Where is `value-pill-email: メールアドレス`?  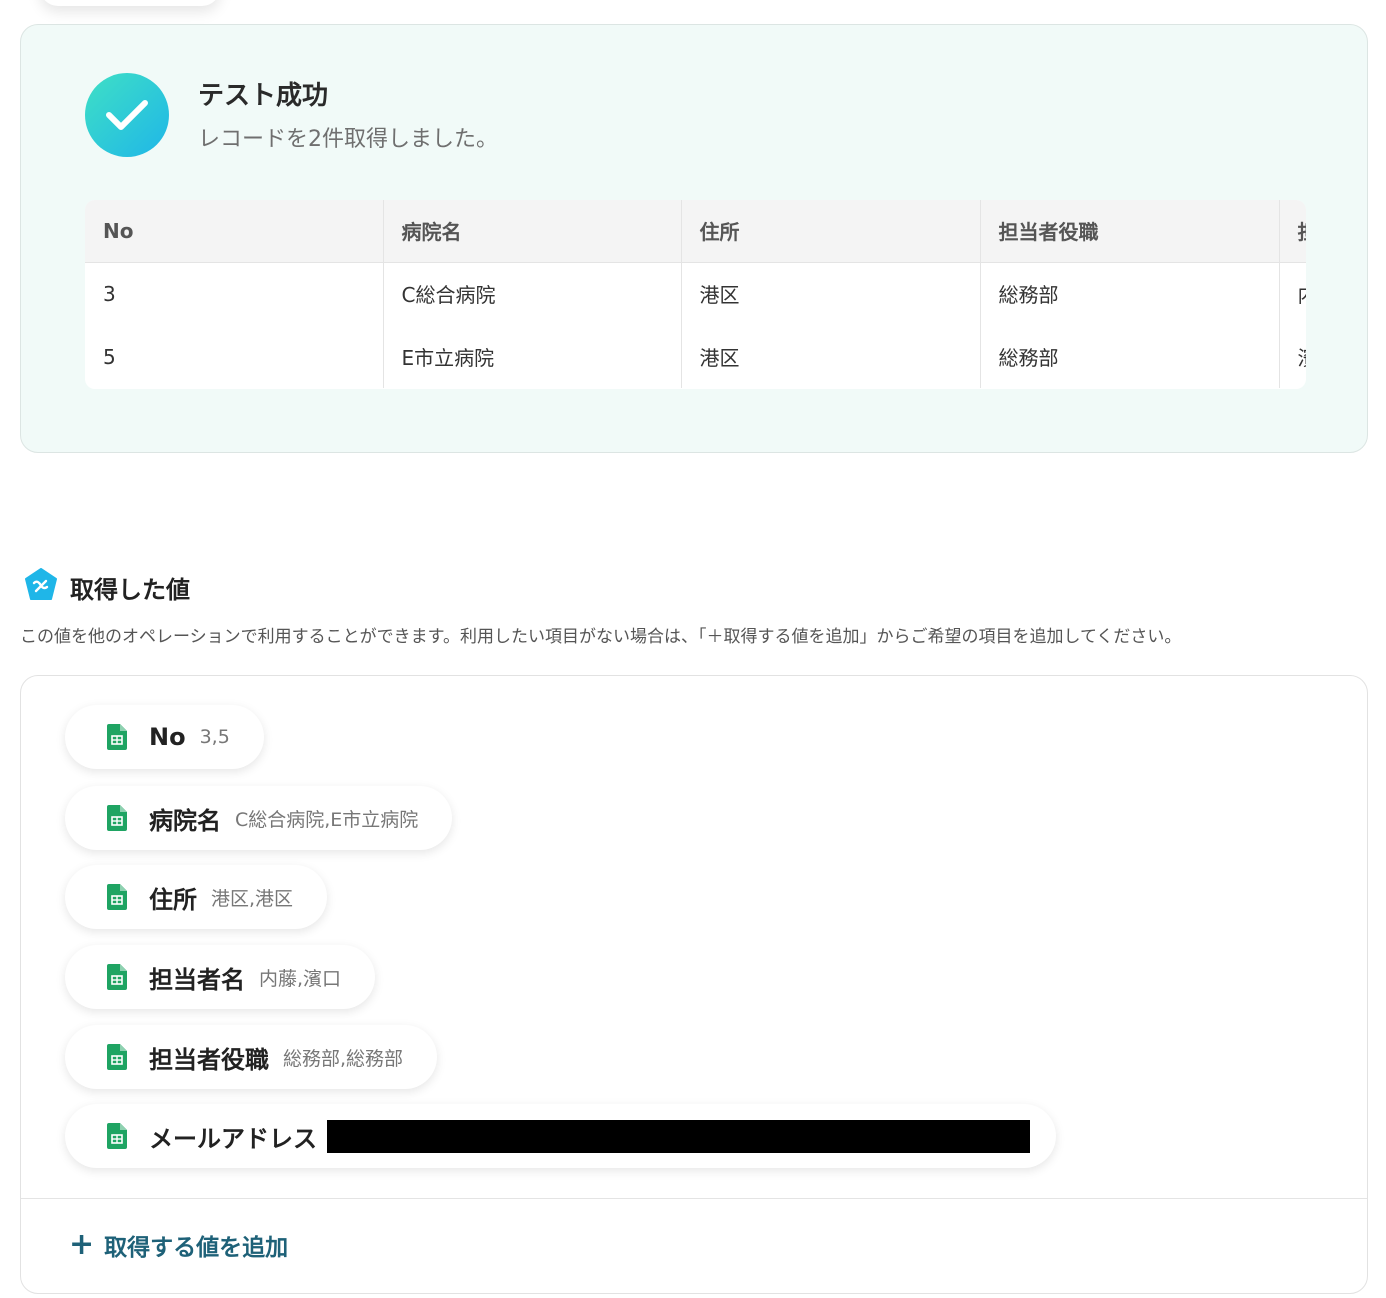 value-pill-email: メールアドレス is located at coordinates (560, 1136).